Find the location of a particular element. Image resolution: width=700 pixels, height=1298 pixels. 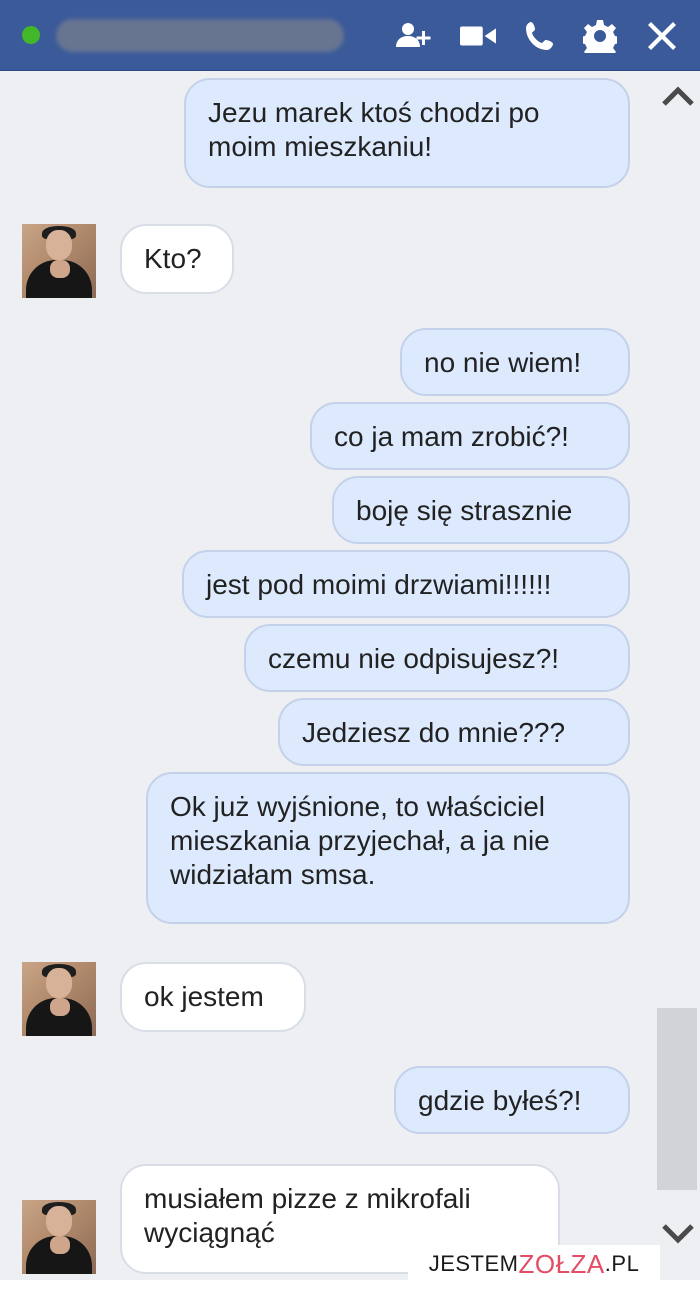

settings-gear-icon is located at coordinates (600, 36).